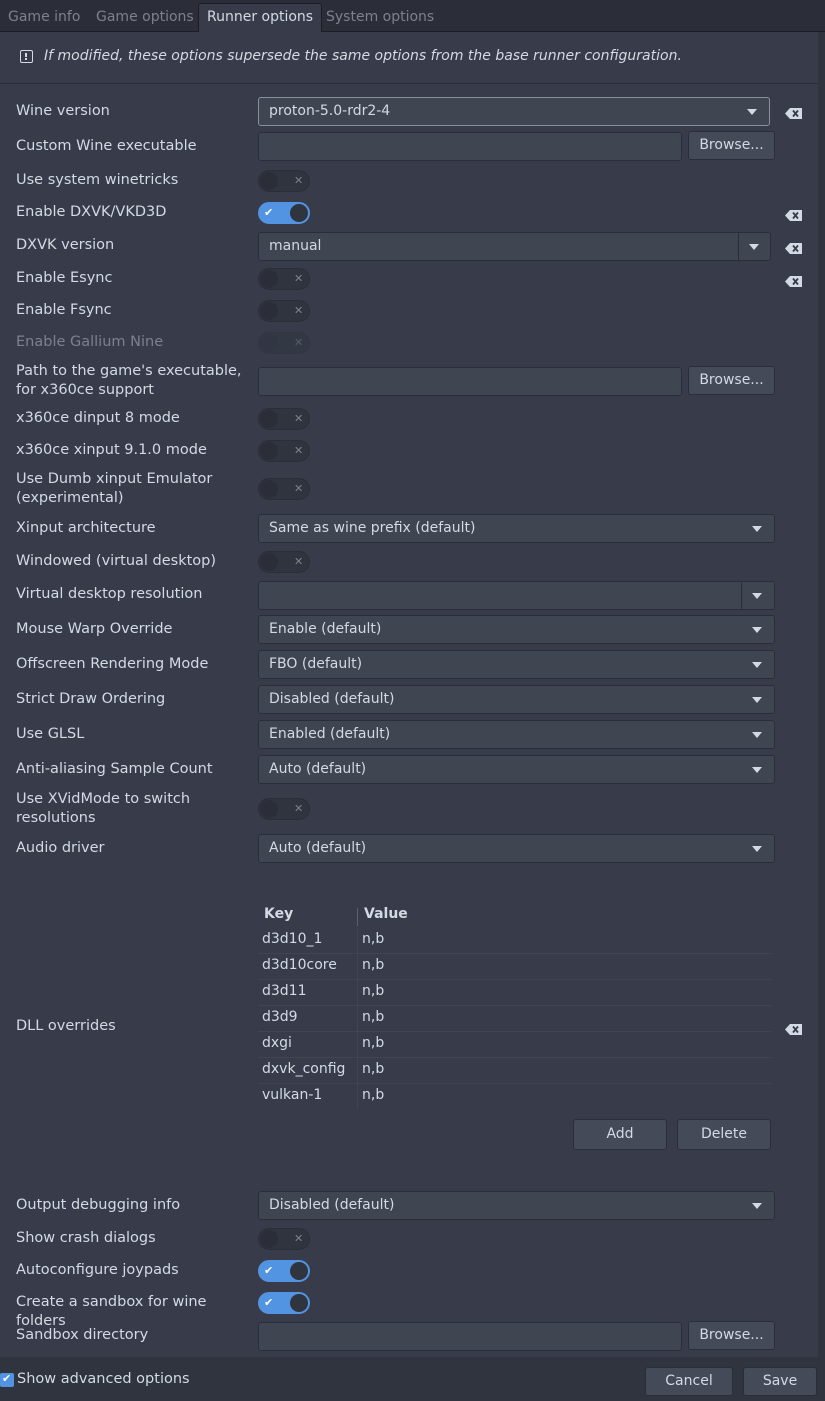 The height and width of the screenshot is (1401, 825). I want to click on custom-wine-exe-input, so click(470, 146).